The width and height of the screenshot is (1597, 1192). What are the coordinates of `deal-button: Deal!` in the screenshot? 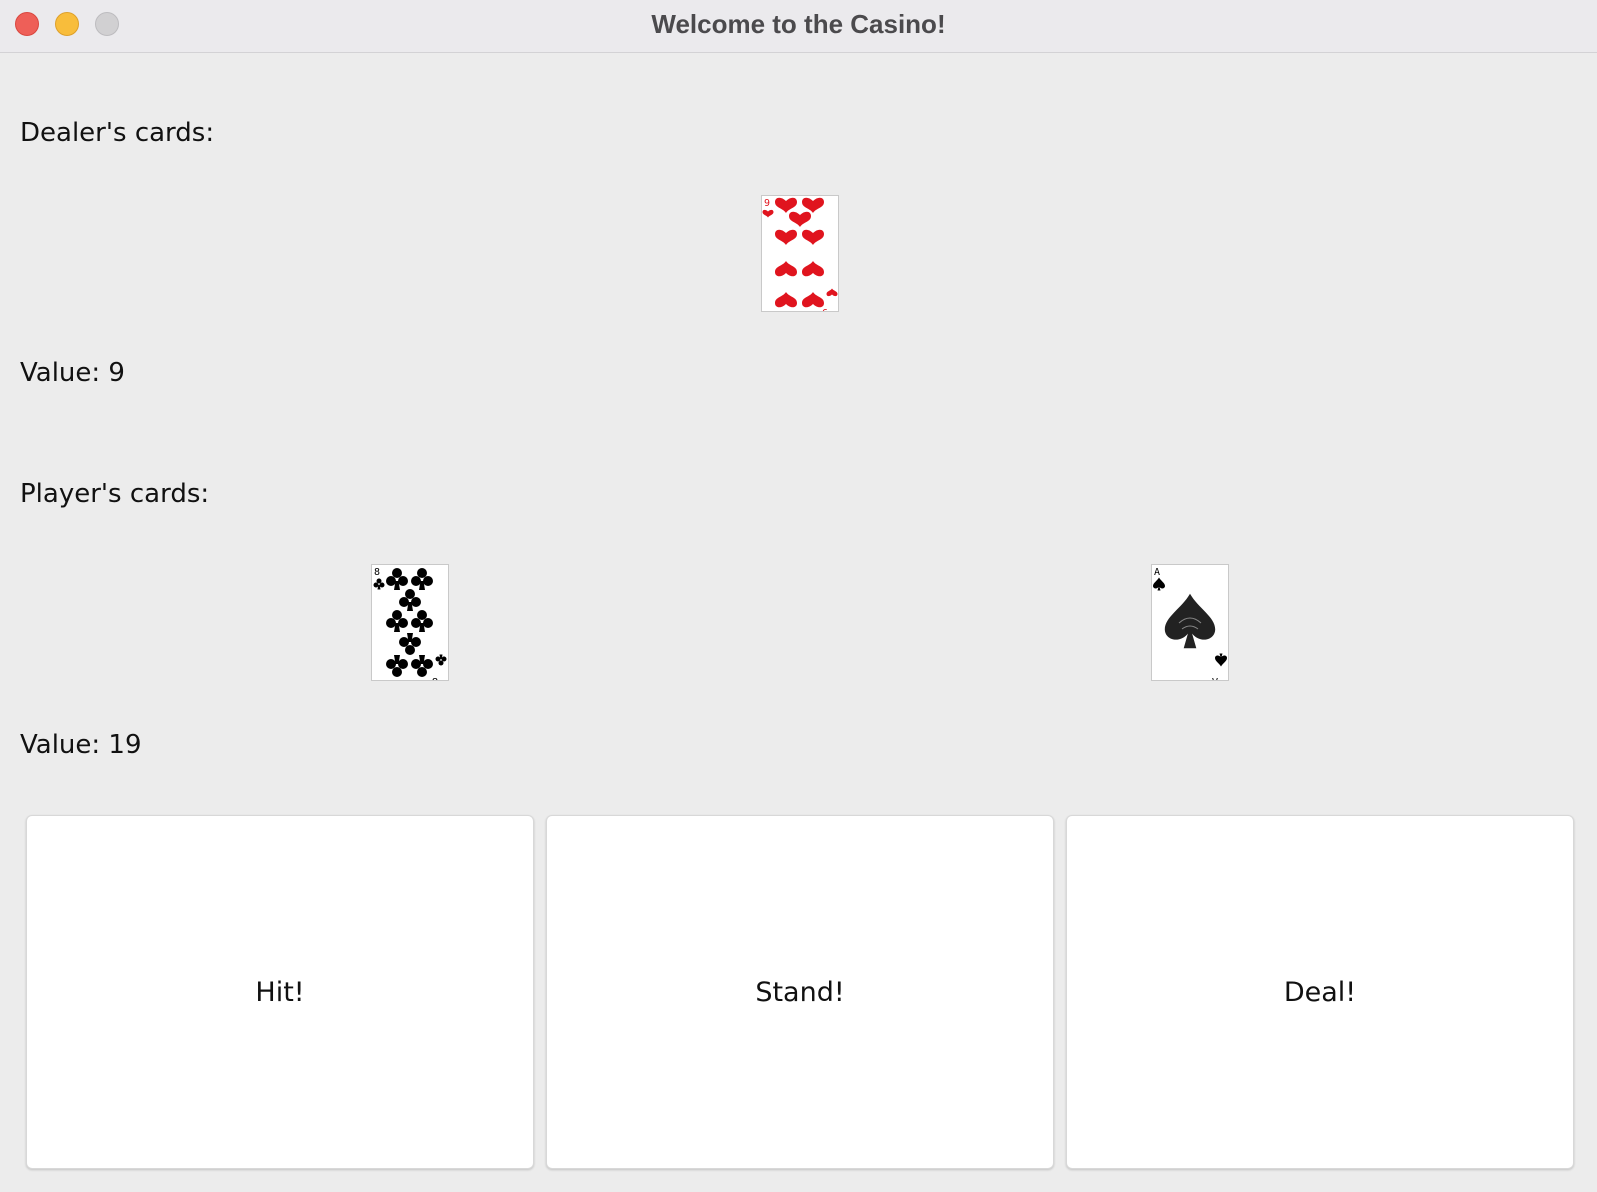 It's located at (1320, 992).